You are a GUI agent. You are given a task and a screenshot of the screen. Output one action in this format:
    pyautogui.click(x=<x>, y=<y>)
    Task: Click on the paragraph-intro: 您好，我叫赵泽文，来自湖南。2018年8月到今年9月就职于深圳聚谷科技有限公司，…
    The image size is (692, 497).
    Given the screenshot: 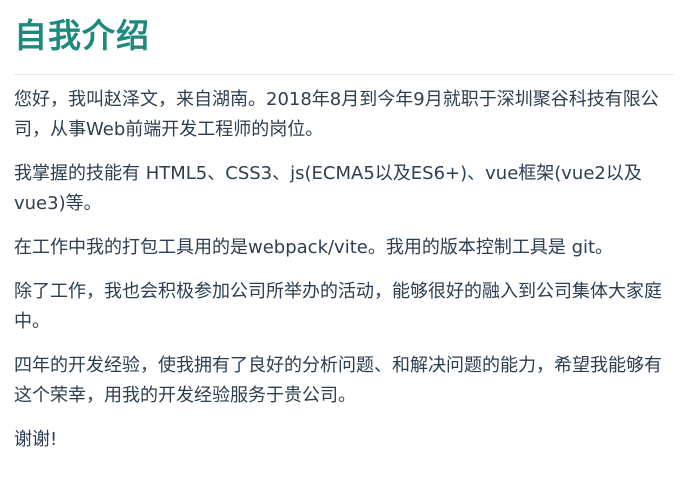 What is the action you would take?
    pyautogui.click(x=336, y=114)
    